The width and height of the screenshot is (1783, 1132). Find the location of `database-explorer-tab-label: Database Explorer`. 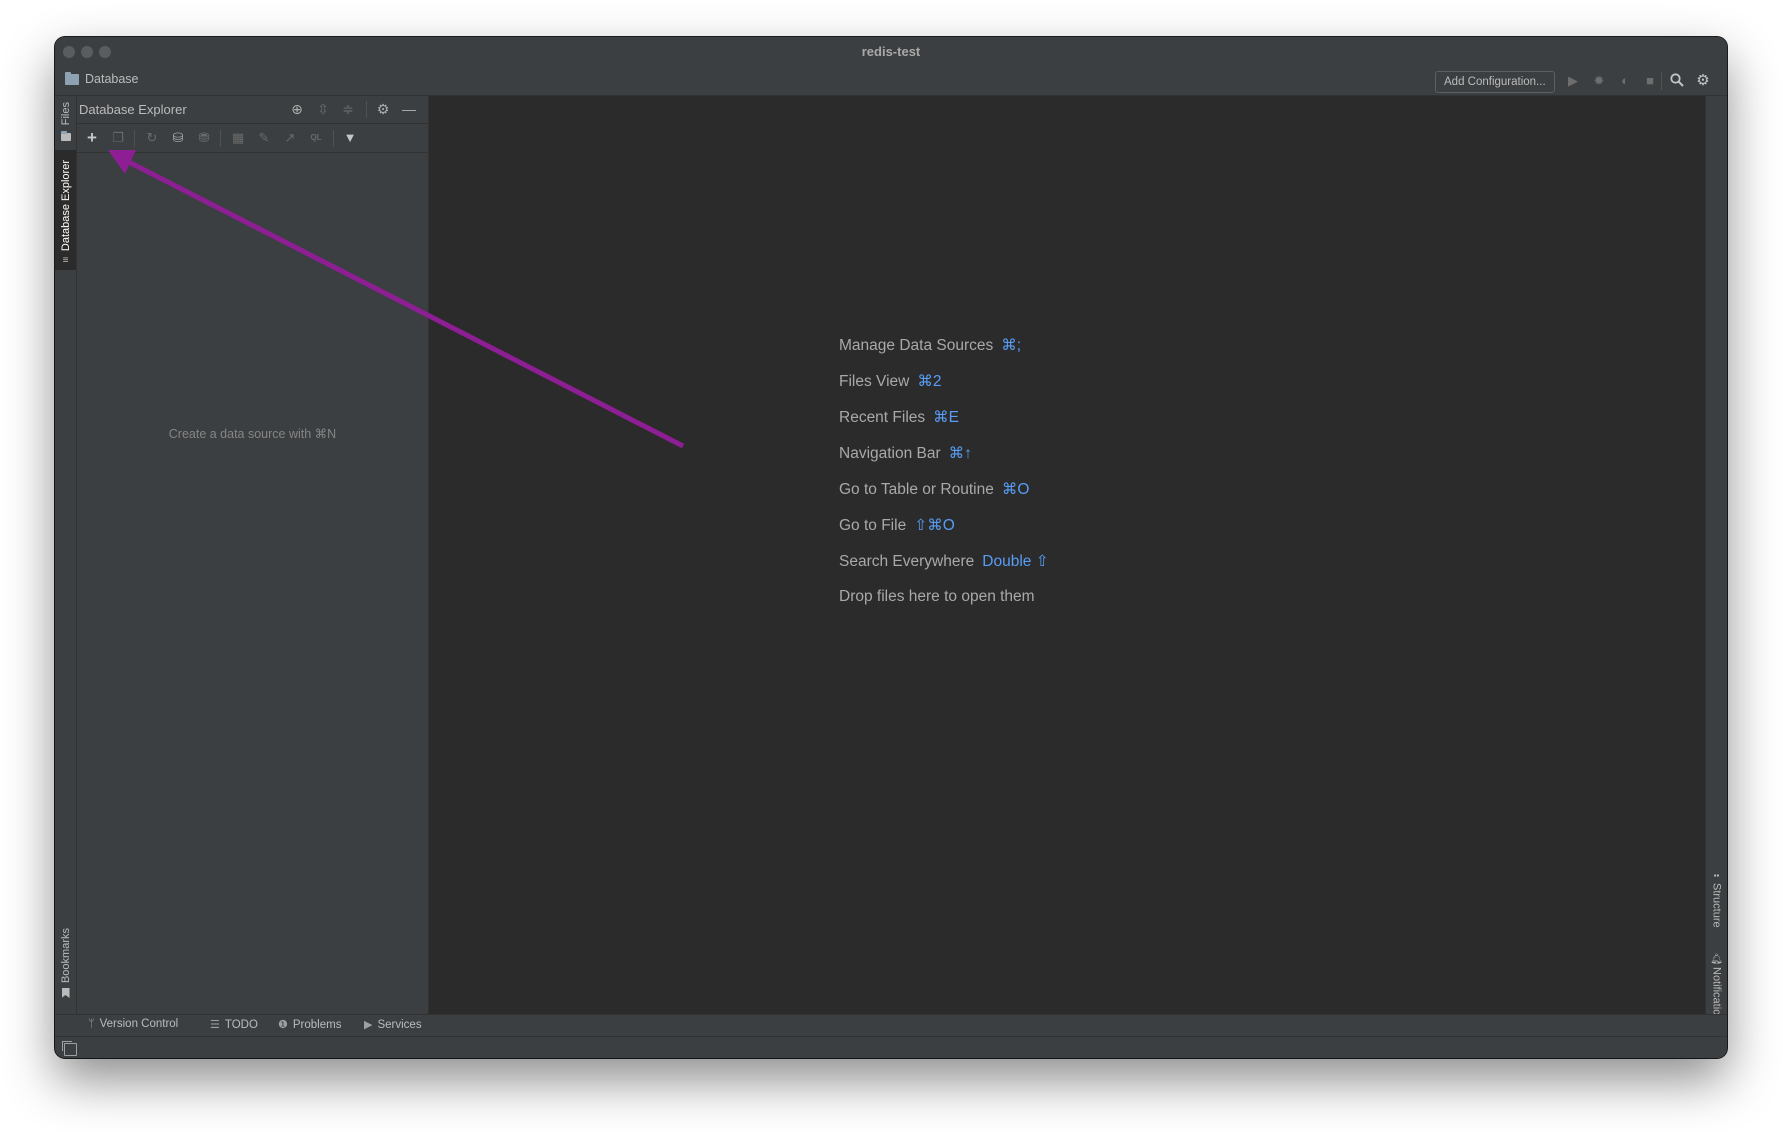

database-explorer-tab-label: Database Explorer is located at coordinates (65, 206).